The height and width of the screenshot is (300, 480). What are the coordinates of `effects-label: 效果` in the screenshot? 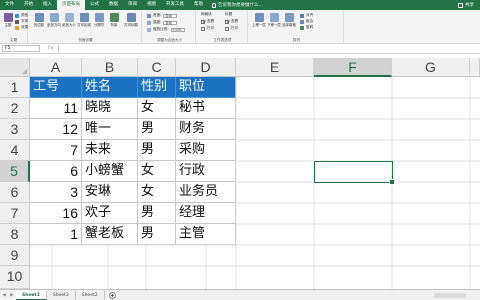 It's located at (25, 27).